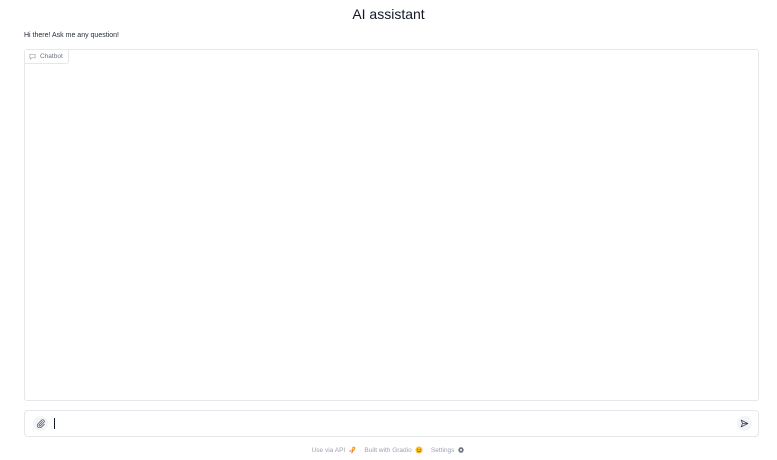 This screenshot has width=777, height=460. Describe the element at coordinates (54, 423) in the screenshot. I see `text-caret` at that location.